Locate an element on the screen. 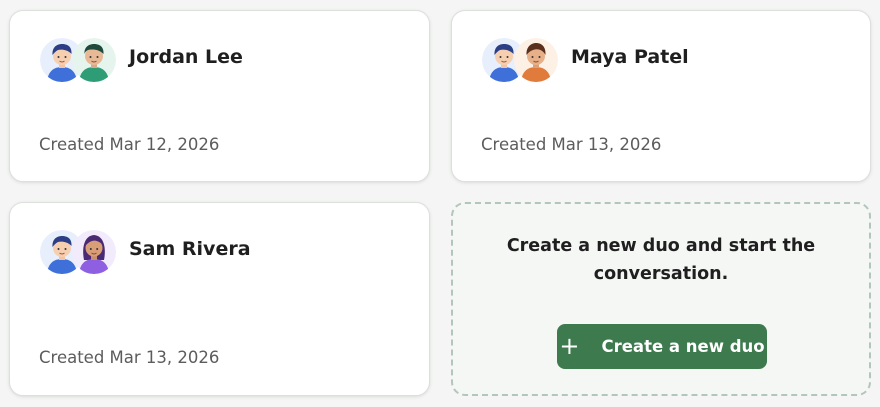 This screenshot has width=880, height=407. partner-avatar-purple-shirt-icon is located at coordinates (94, 252).